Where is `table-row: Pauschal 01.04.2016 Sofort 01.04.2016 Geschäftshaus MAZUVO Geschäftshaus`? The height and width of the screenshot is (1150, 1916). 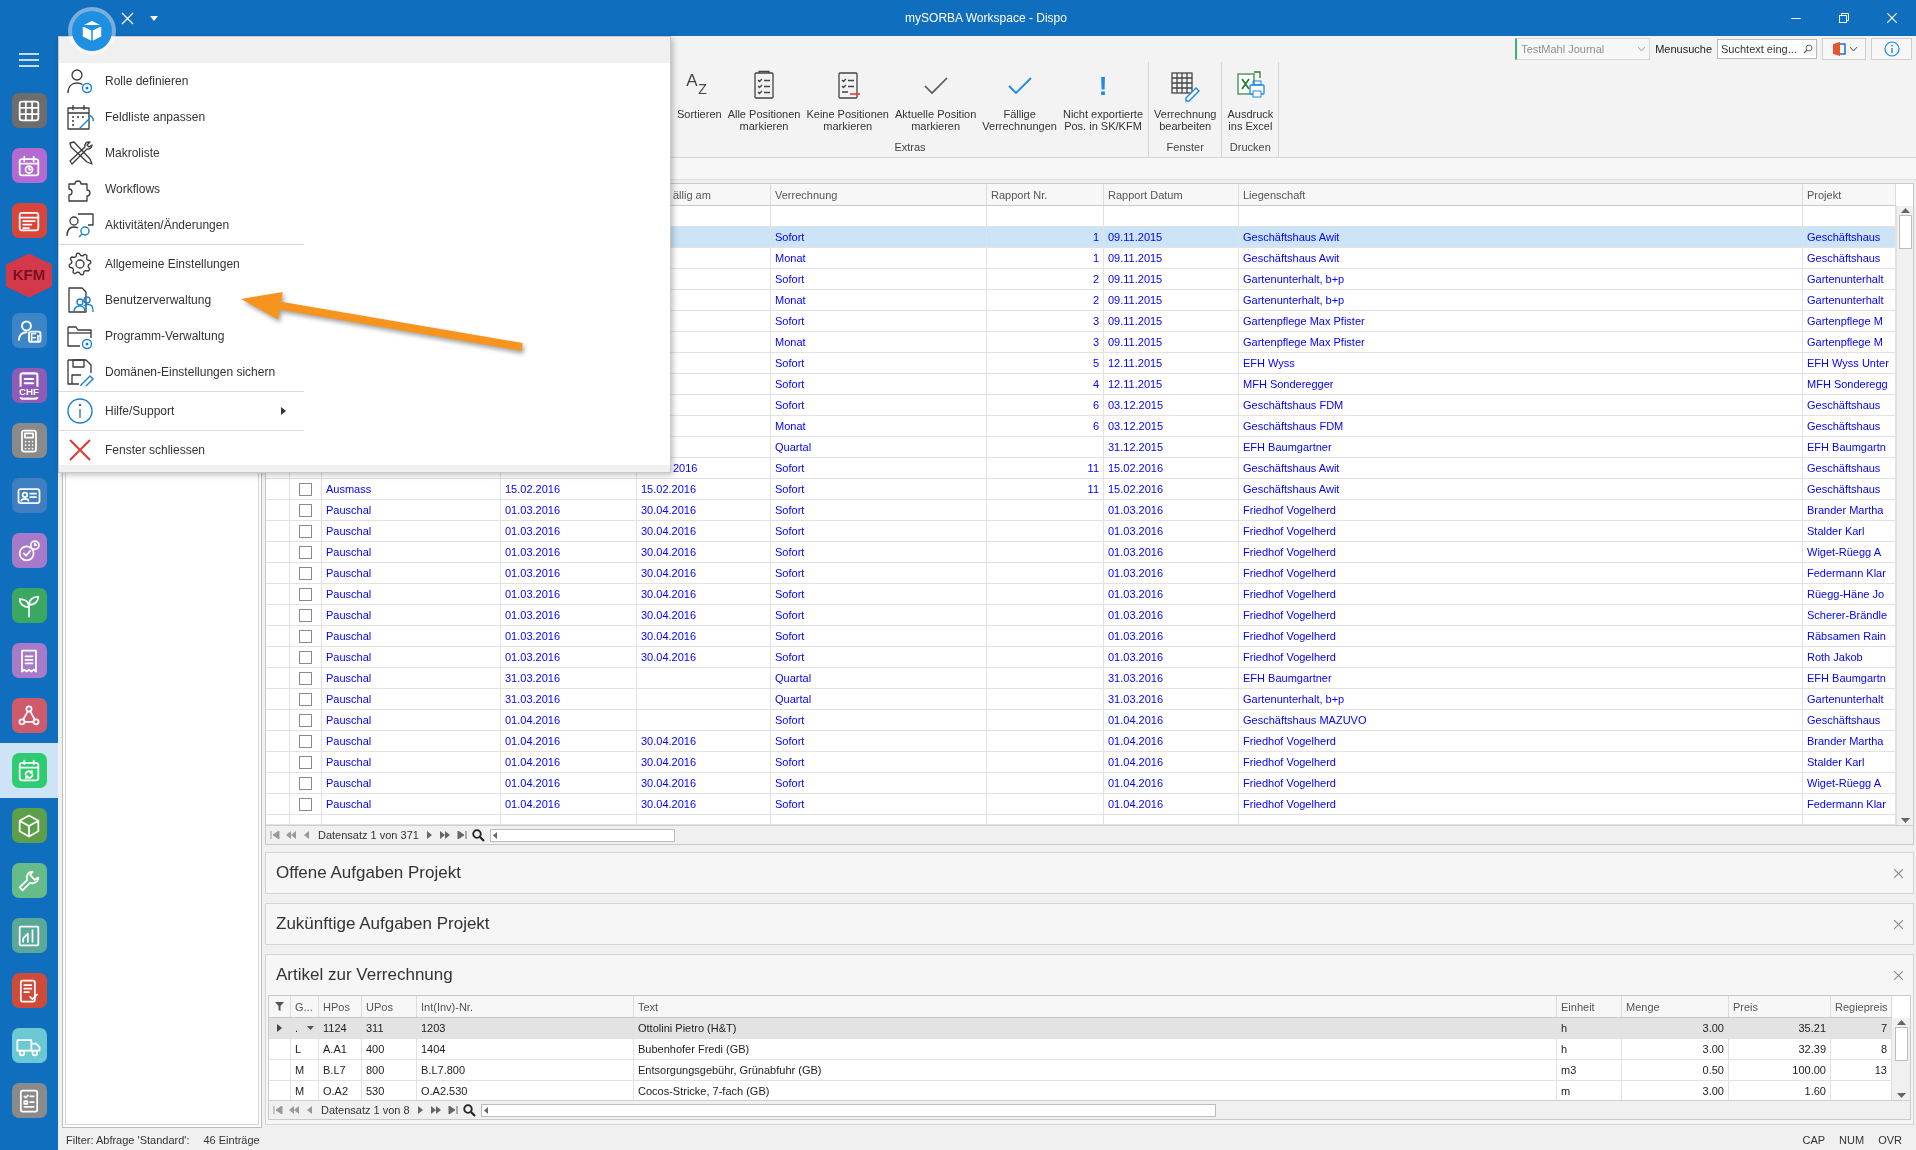
table-row: Pauschal 01.04.2016 Sofort 01.04.2016 Geschäftshaus MAZUVO Geschäftshaus is located at coordinates (1081, 720).